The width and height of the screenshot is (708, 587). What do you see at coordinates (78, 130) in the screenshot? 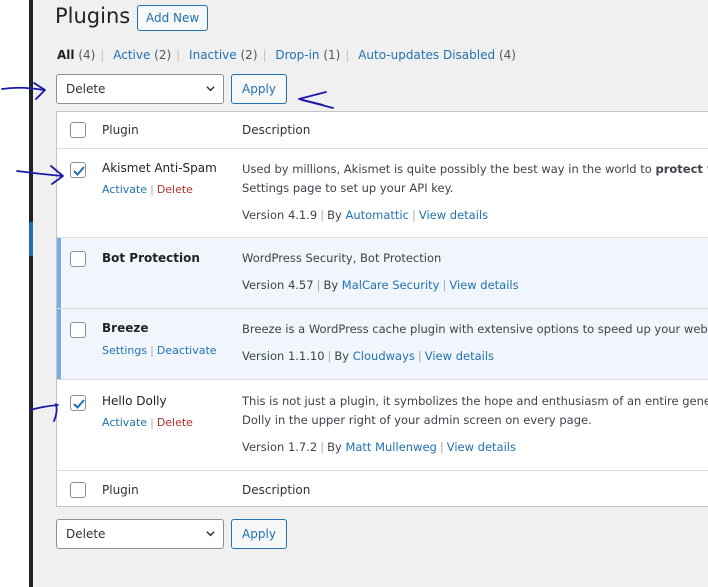
I see `select-all-checkbox` at bounding box center [78, 130].